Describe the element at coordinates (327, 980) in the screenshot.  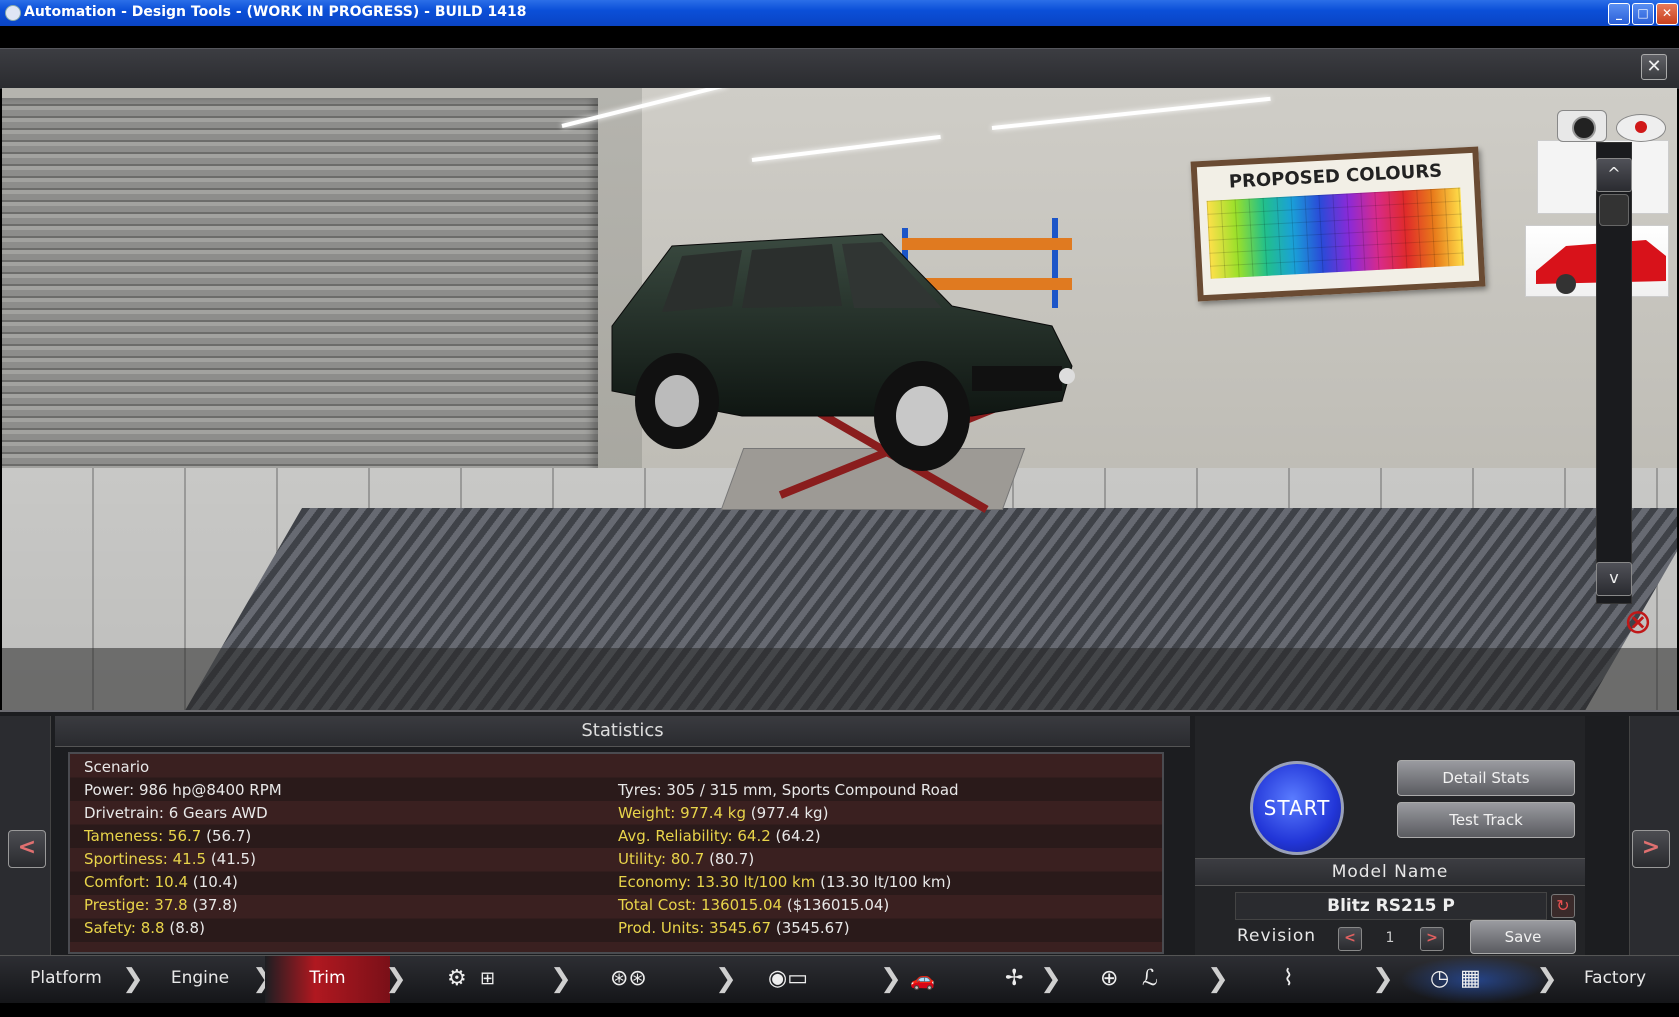
I see `tab-trim: Trim` at that location.